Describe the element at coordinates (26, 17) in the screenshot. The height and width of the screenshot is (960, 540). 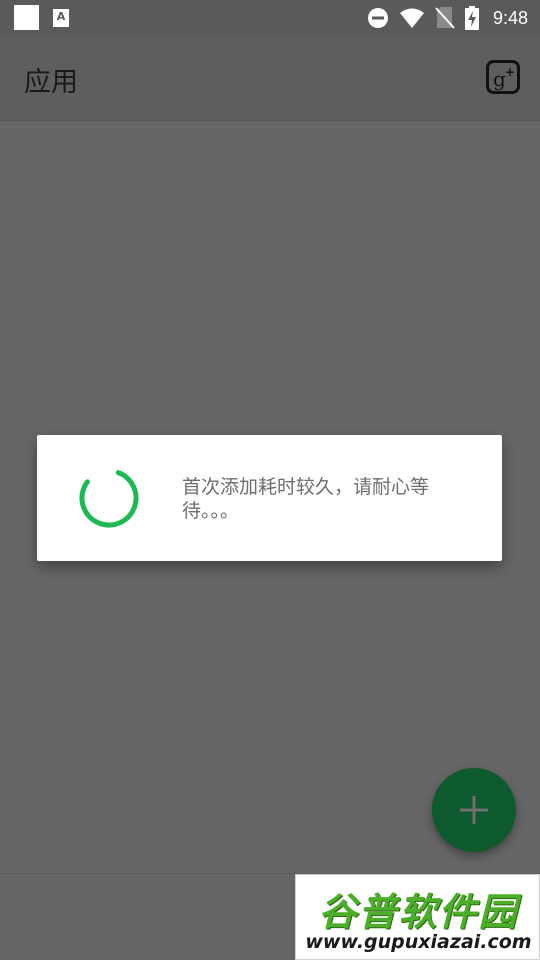
I see `square-notification-icon` at that location.